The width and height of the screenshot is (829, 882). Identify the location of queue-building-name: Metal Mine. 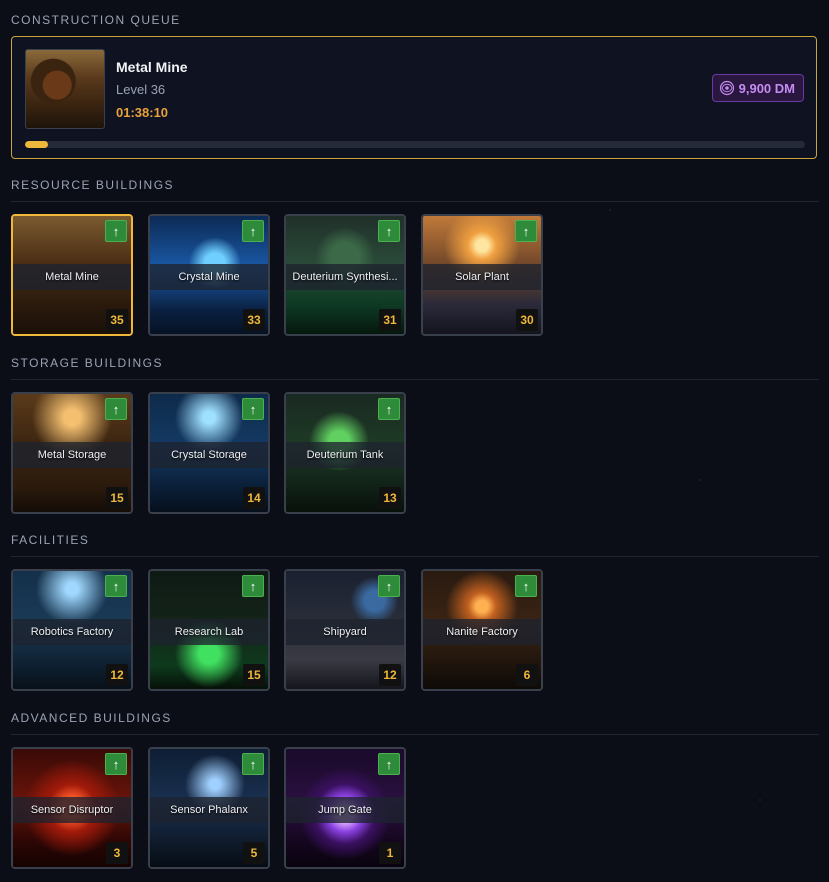
(152, 67).